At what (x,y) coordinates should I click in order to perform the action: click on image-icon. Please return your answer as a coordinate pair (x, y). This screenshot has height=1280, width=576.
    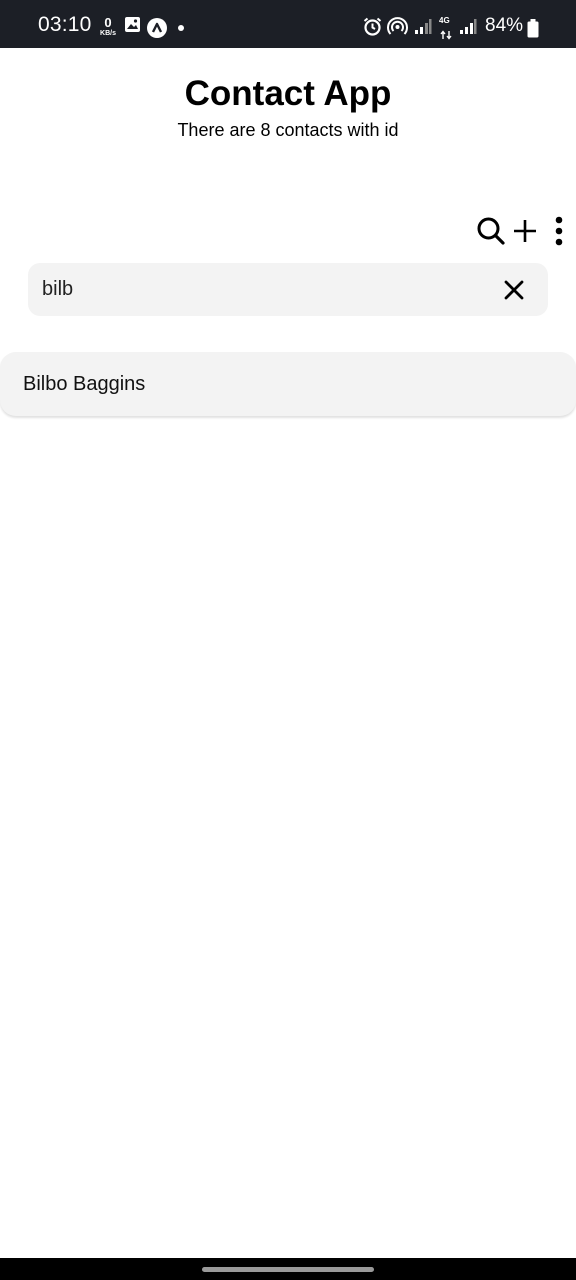
    Looking at the image, I should click on (132, 27).